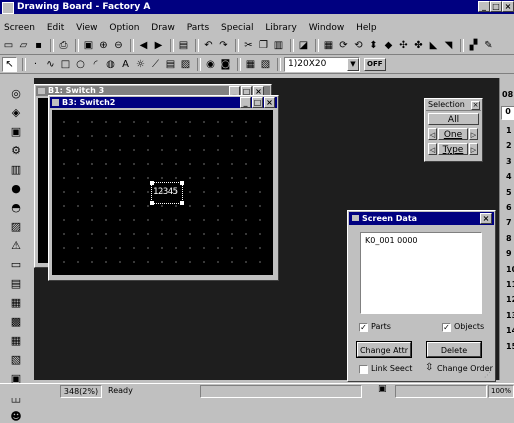 This screenshot has height=423, width=514. I want to click on copy-icon: ❐, so click(263, 45).